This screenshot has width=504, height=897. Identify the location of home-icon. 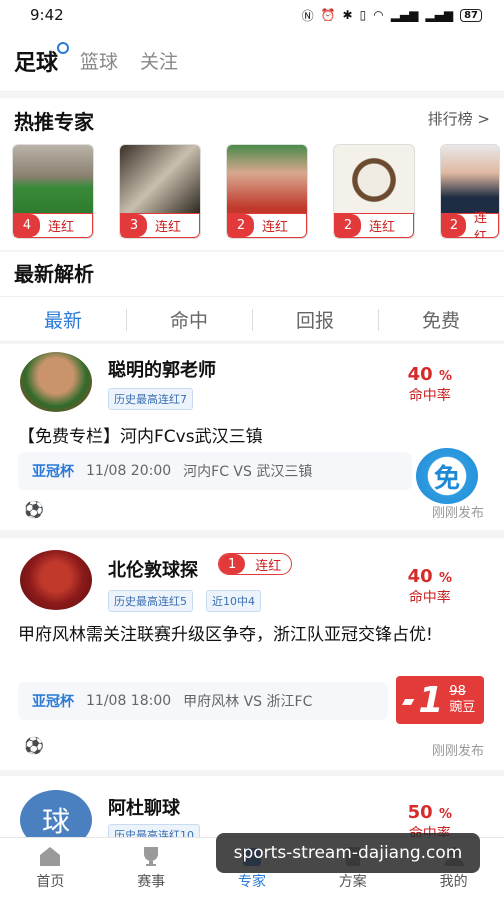
(50, 856).